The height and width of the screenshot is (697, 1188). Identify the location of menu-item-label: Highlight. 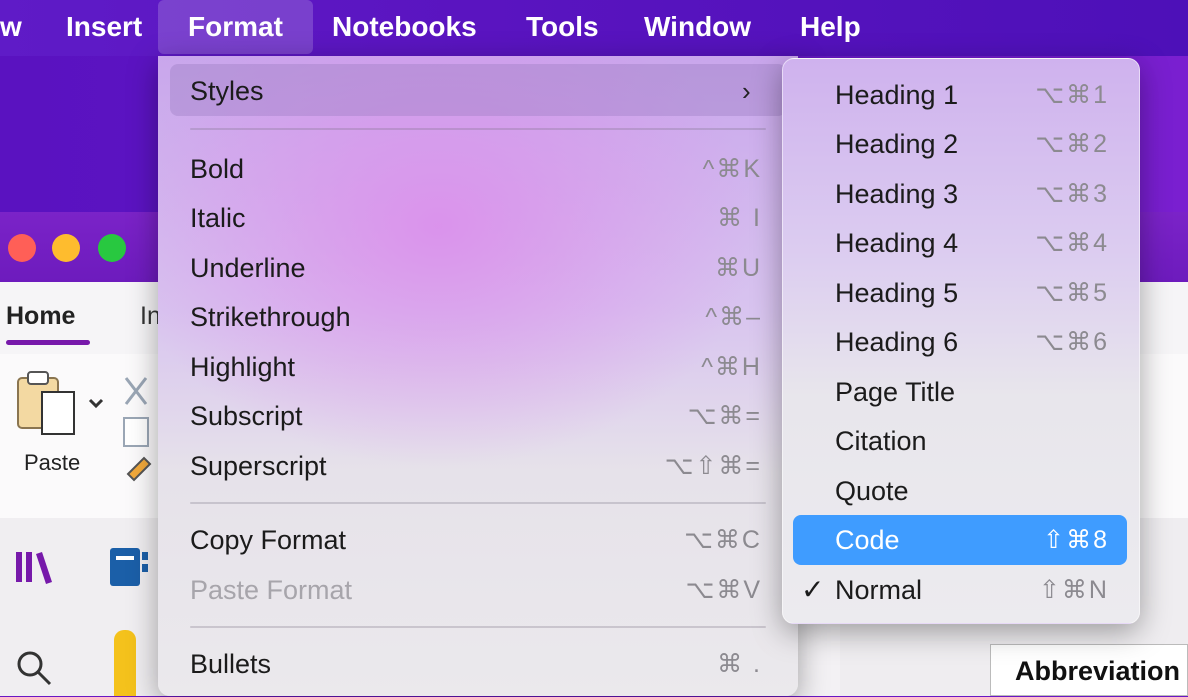
(243, 367).